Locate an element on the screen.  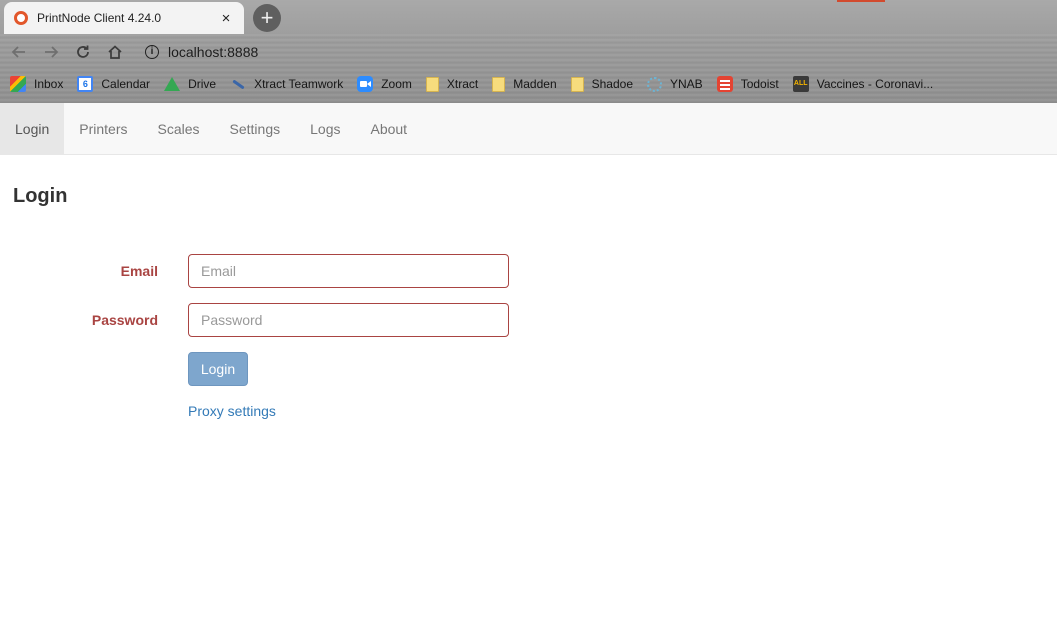
tab-title: PrintNode Client 4.24.0 is located at coordinates (99, 18).